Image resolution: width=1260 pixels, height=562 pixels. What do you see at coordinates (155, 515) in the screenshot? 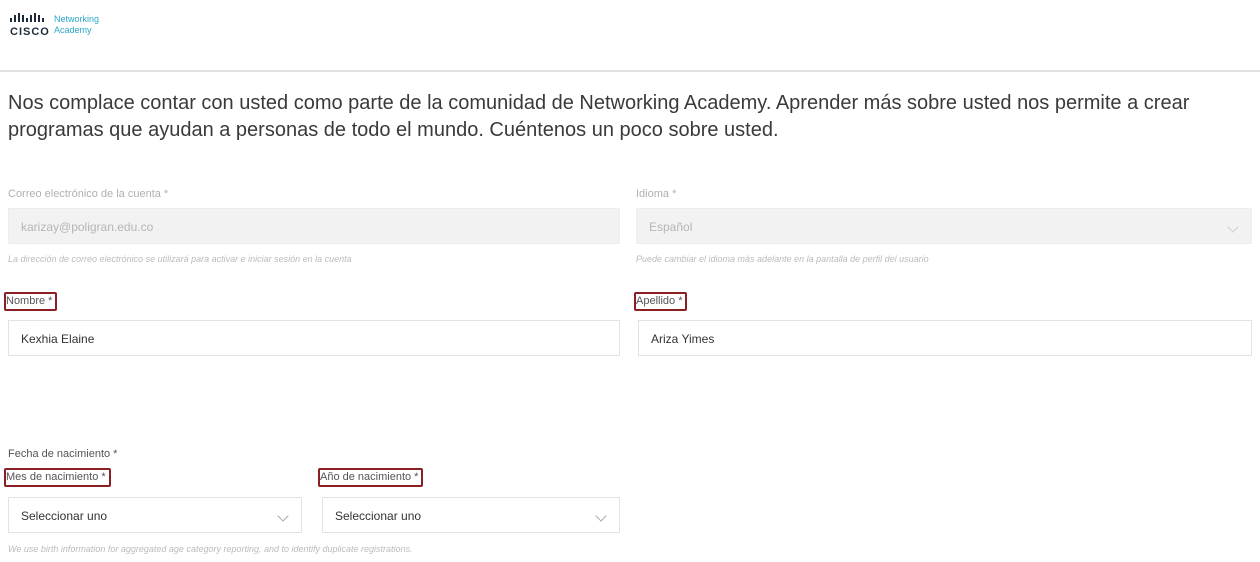
I see `birth-month-select: Seleccionar uno` at bounding box center [155, 515].